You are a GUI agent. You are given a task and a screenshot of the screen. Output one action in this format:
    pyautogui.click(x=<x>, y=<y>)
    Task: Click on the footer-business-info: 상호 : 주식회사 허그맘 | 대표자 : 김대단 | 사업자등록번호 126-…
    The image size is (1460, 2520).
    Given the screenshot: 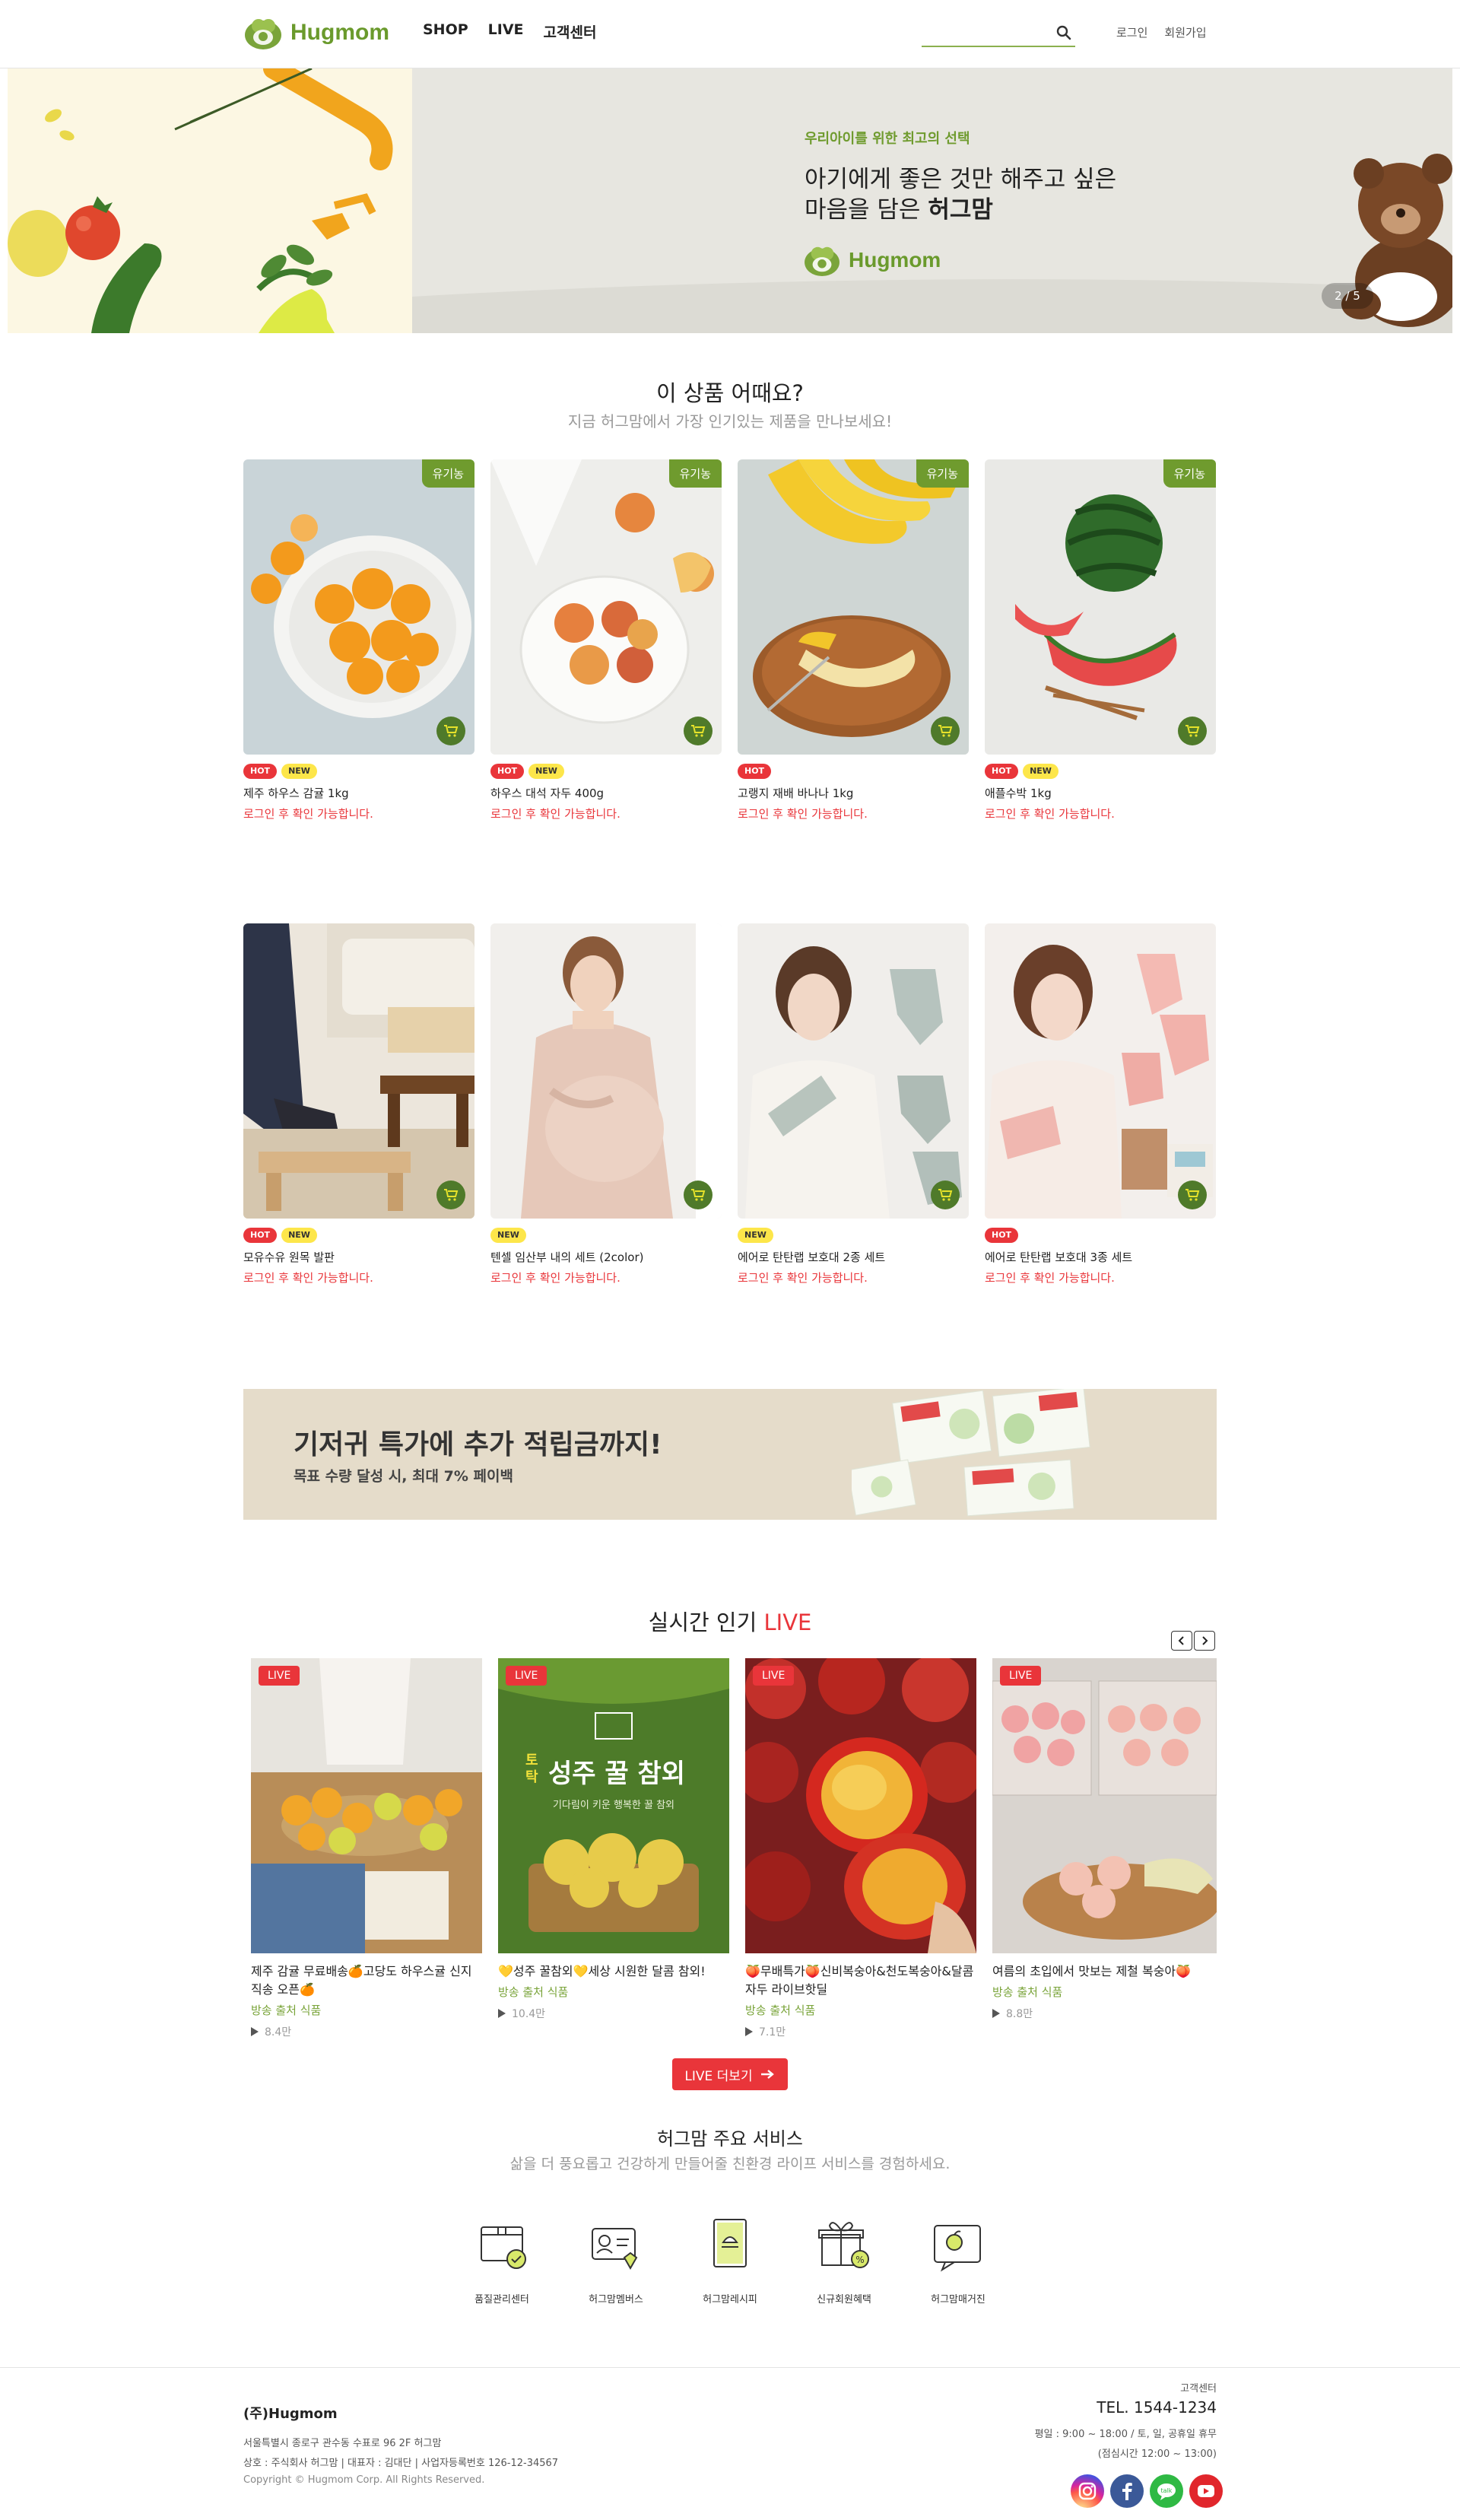 What is the action you would take?
    pyautogui.click(x=401, y=2463)
    